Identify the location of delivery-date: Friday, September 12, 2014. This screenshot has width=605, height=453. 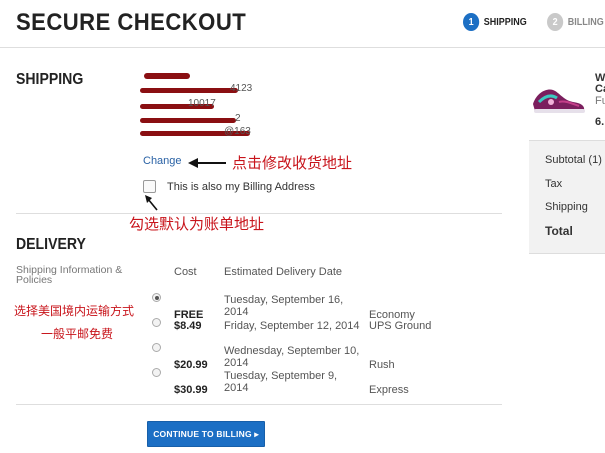
(292, 326).